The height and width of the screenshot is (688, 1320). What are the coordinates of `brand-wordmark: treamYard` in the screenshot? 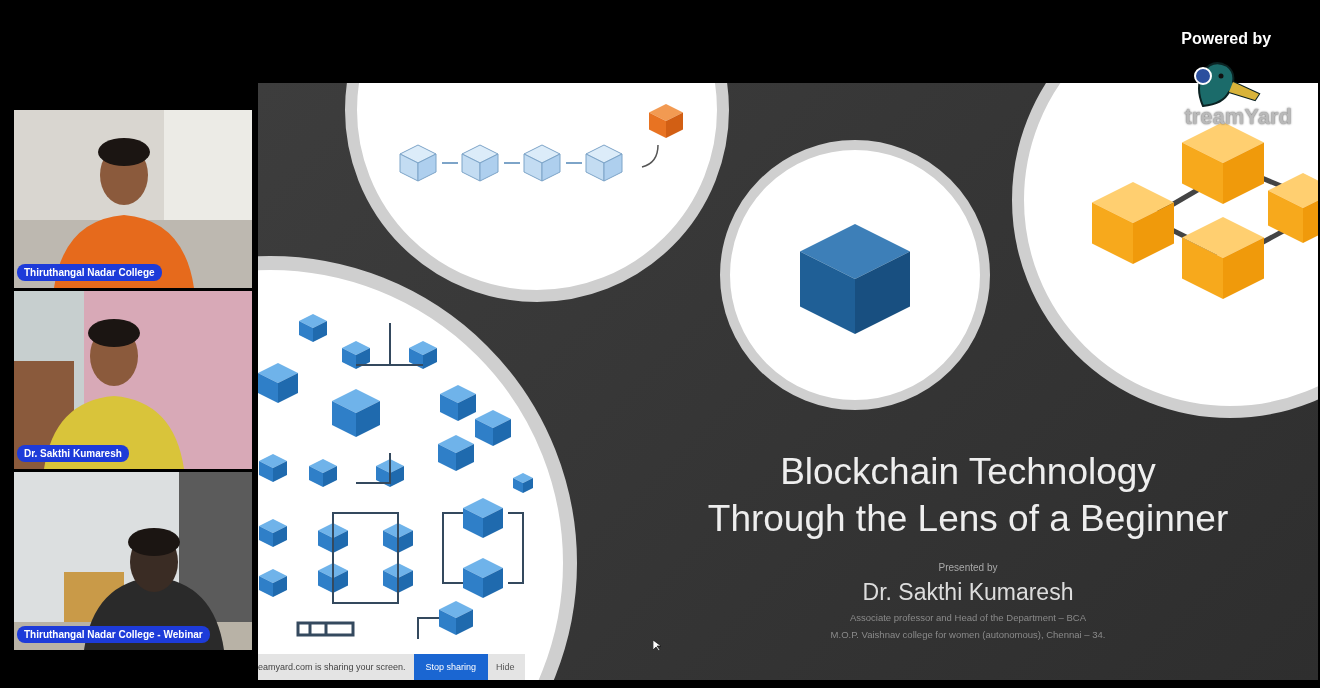 It's located at (1238, 117).